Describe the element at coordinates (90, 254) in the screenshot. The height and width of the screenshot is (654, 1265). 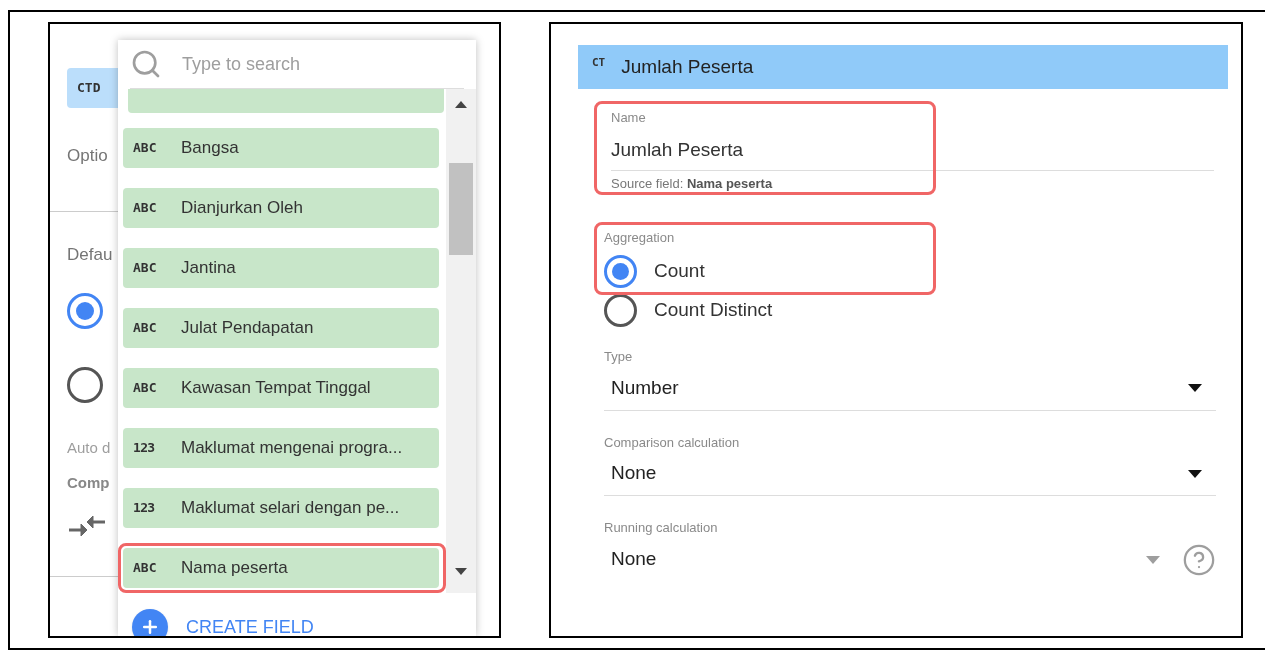
I see `default-label: Defau` at that location.